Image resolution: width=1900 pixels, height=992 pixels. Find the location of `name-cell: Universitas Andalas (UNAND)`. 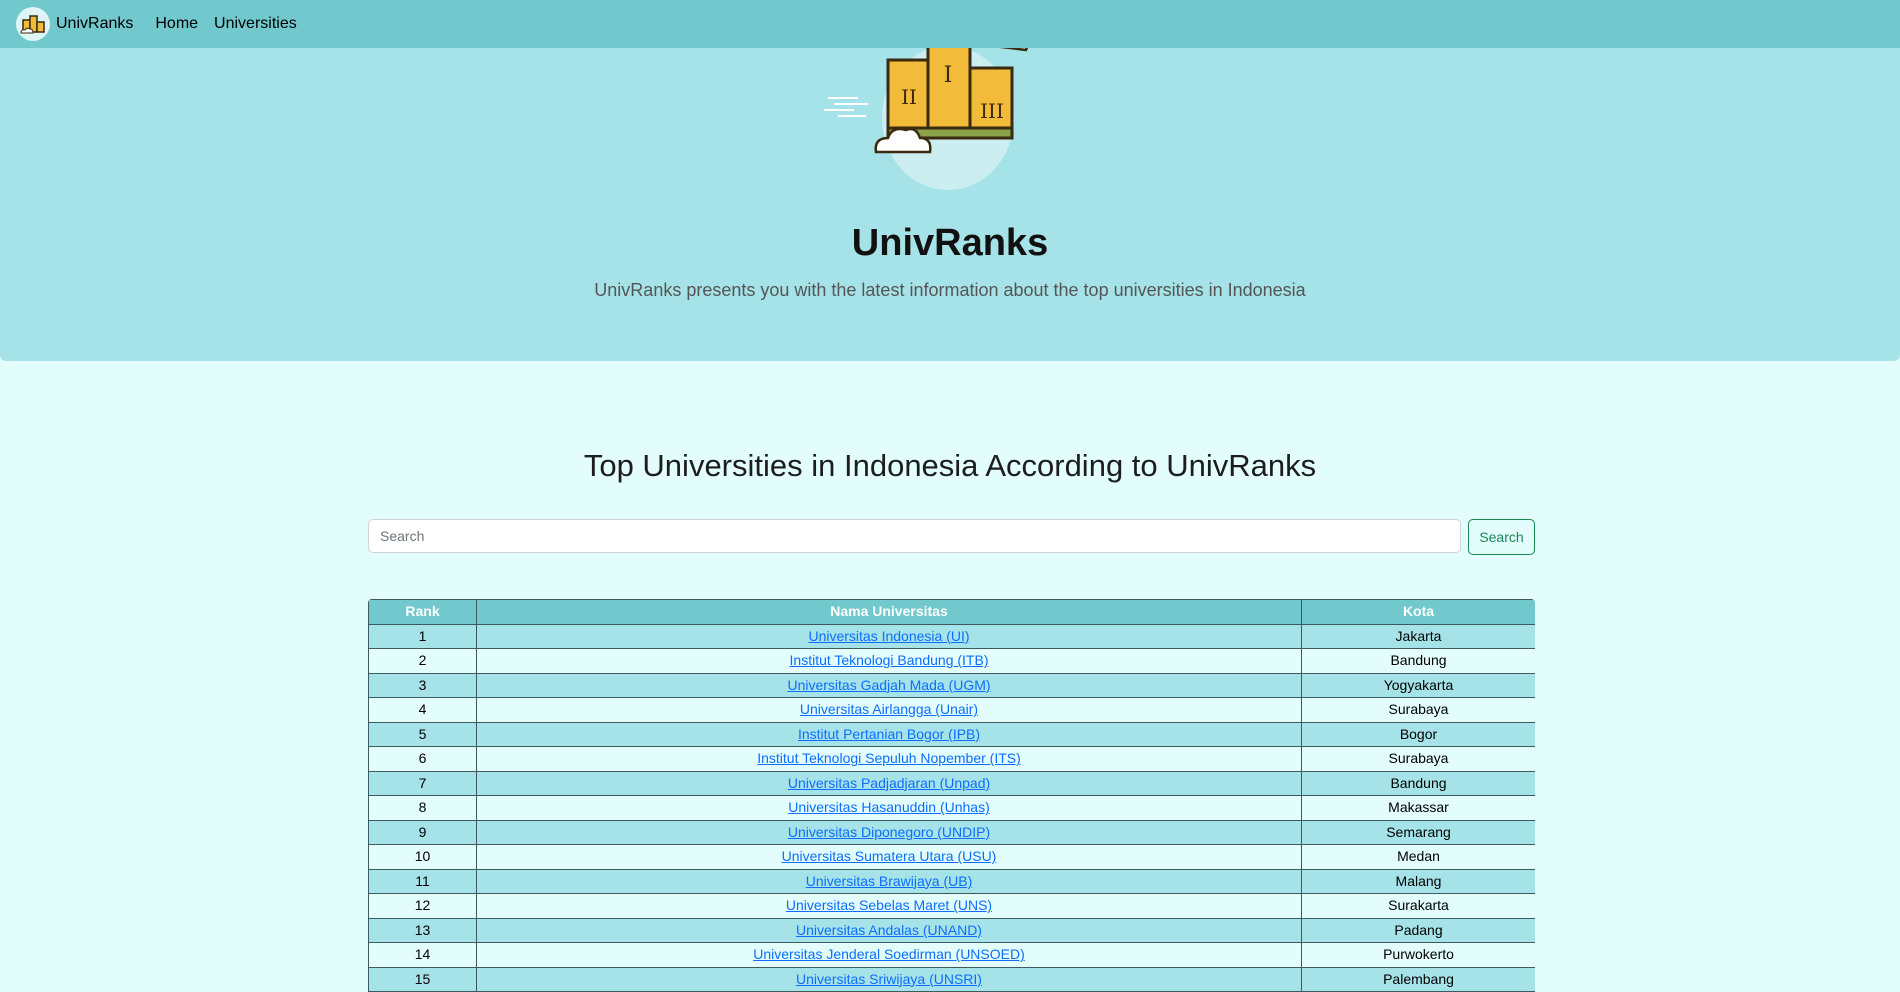

name-cell: Universitas Andalas (UNAND) is located at coordinates (889, 930).